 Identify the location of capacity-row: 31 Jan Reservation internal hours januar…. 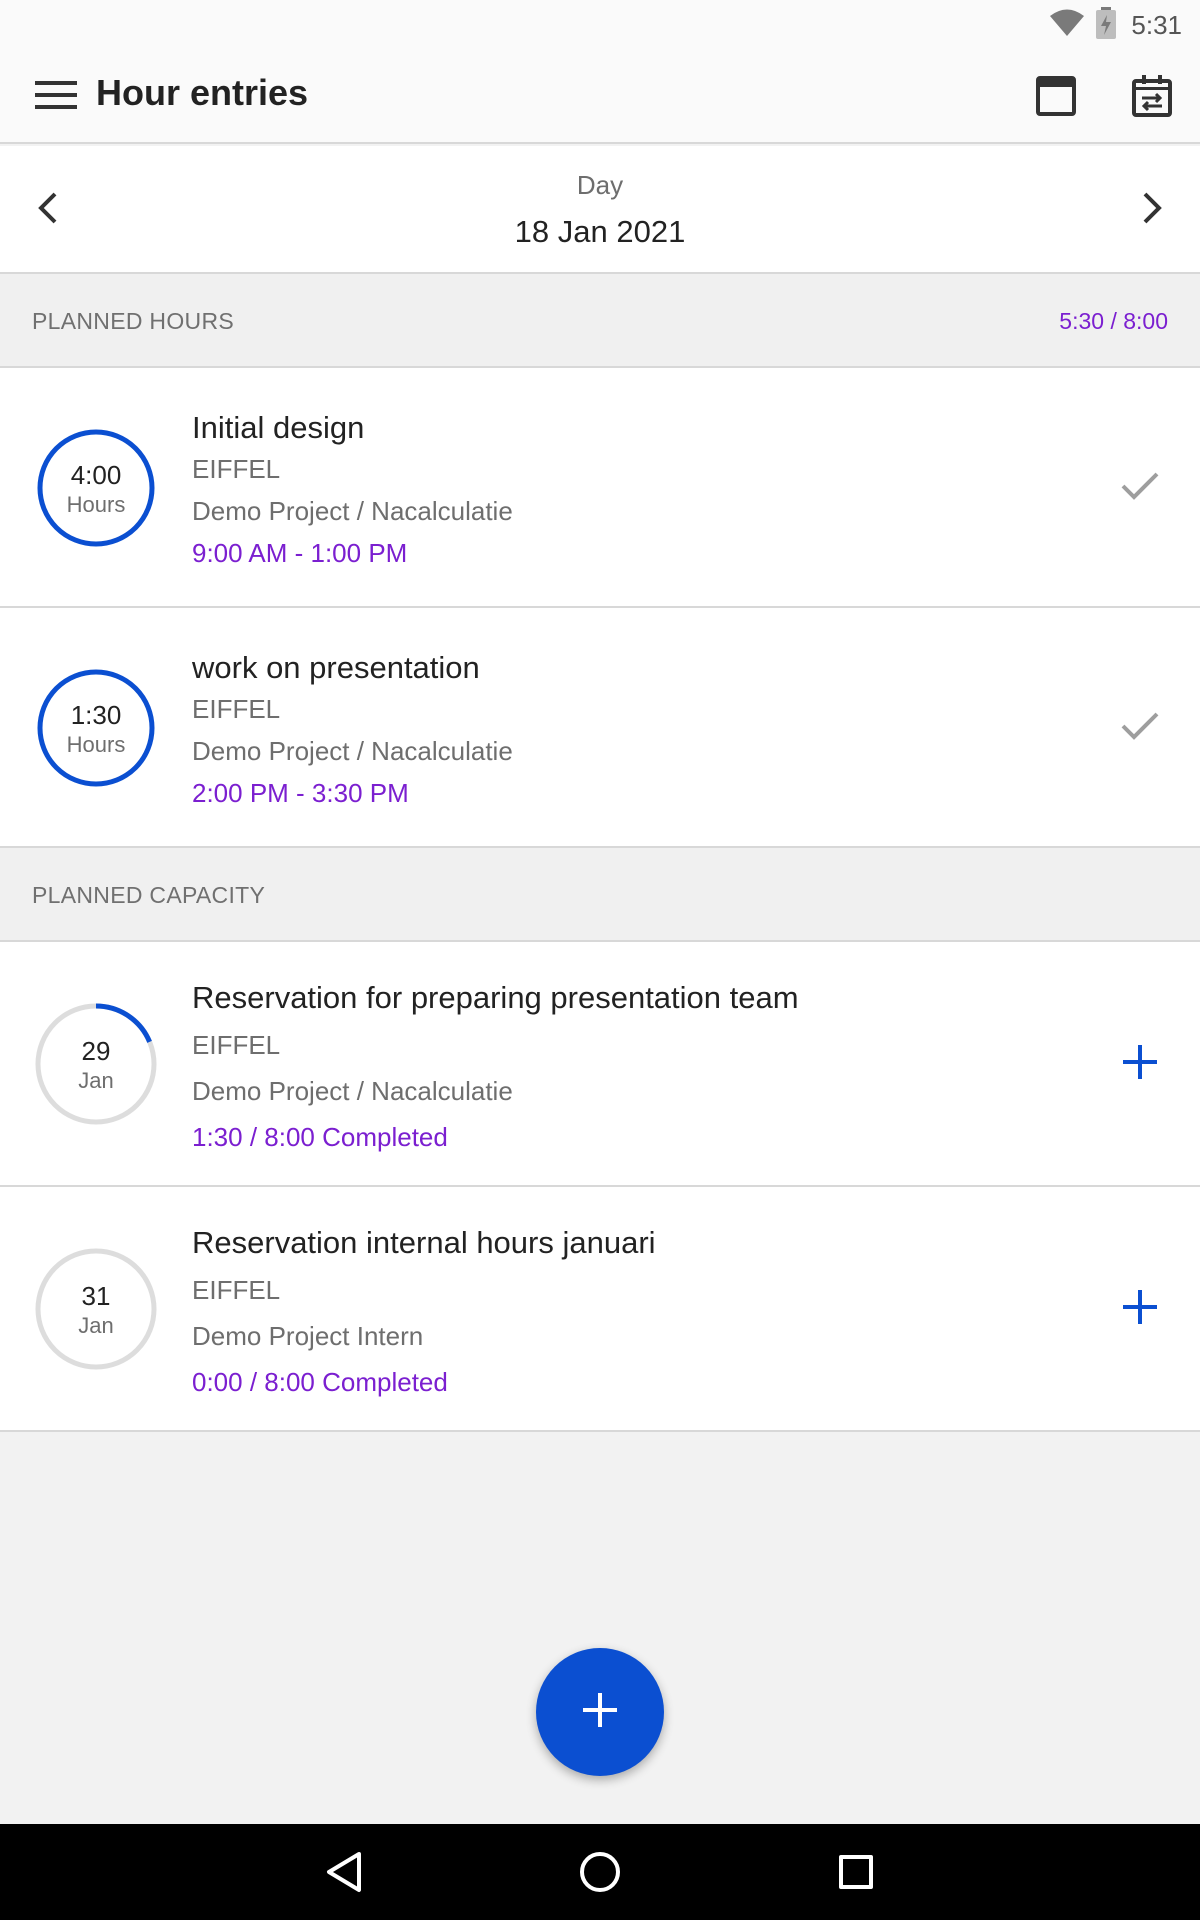
(600, 1309).